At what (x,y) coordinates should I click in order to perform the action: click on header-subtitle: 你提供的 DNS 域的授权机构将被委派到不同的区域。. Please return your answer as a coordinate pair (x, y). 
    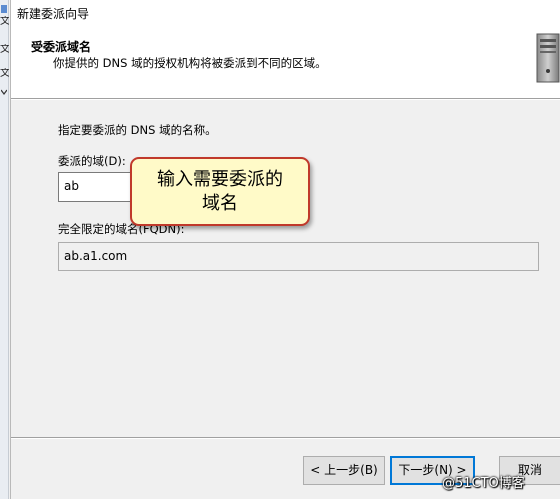
    Looking at the image, I should click on (190, 63).